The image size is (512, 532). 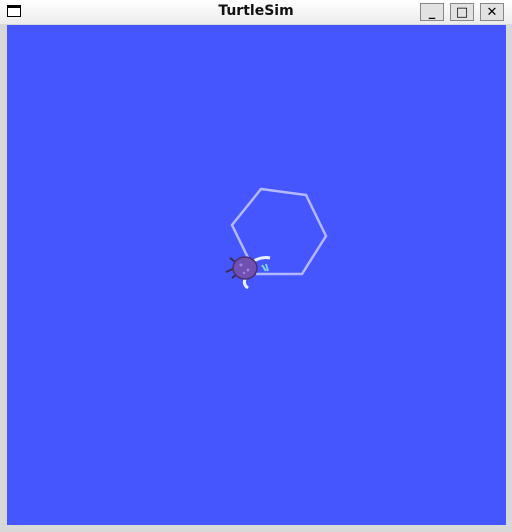 What do you see at coordinates (256, 12) in the screenshot?
I see `title-bar: TurtleSim _ □ ✕` at bounding box center [256, 12].